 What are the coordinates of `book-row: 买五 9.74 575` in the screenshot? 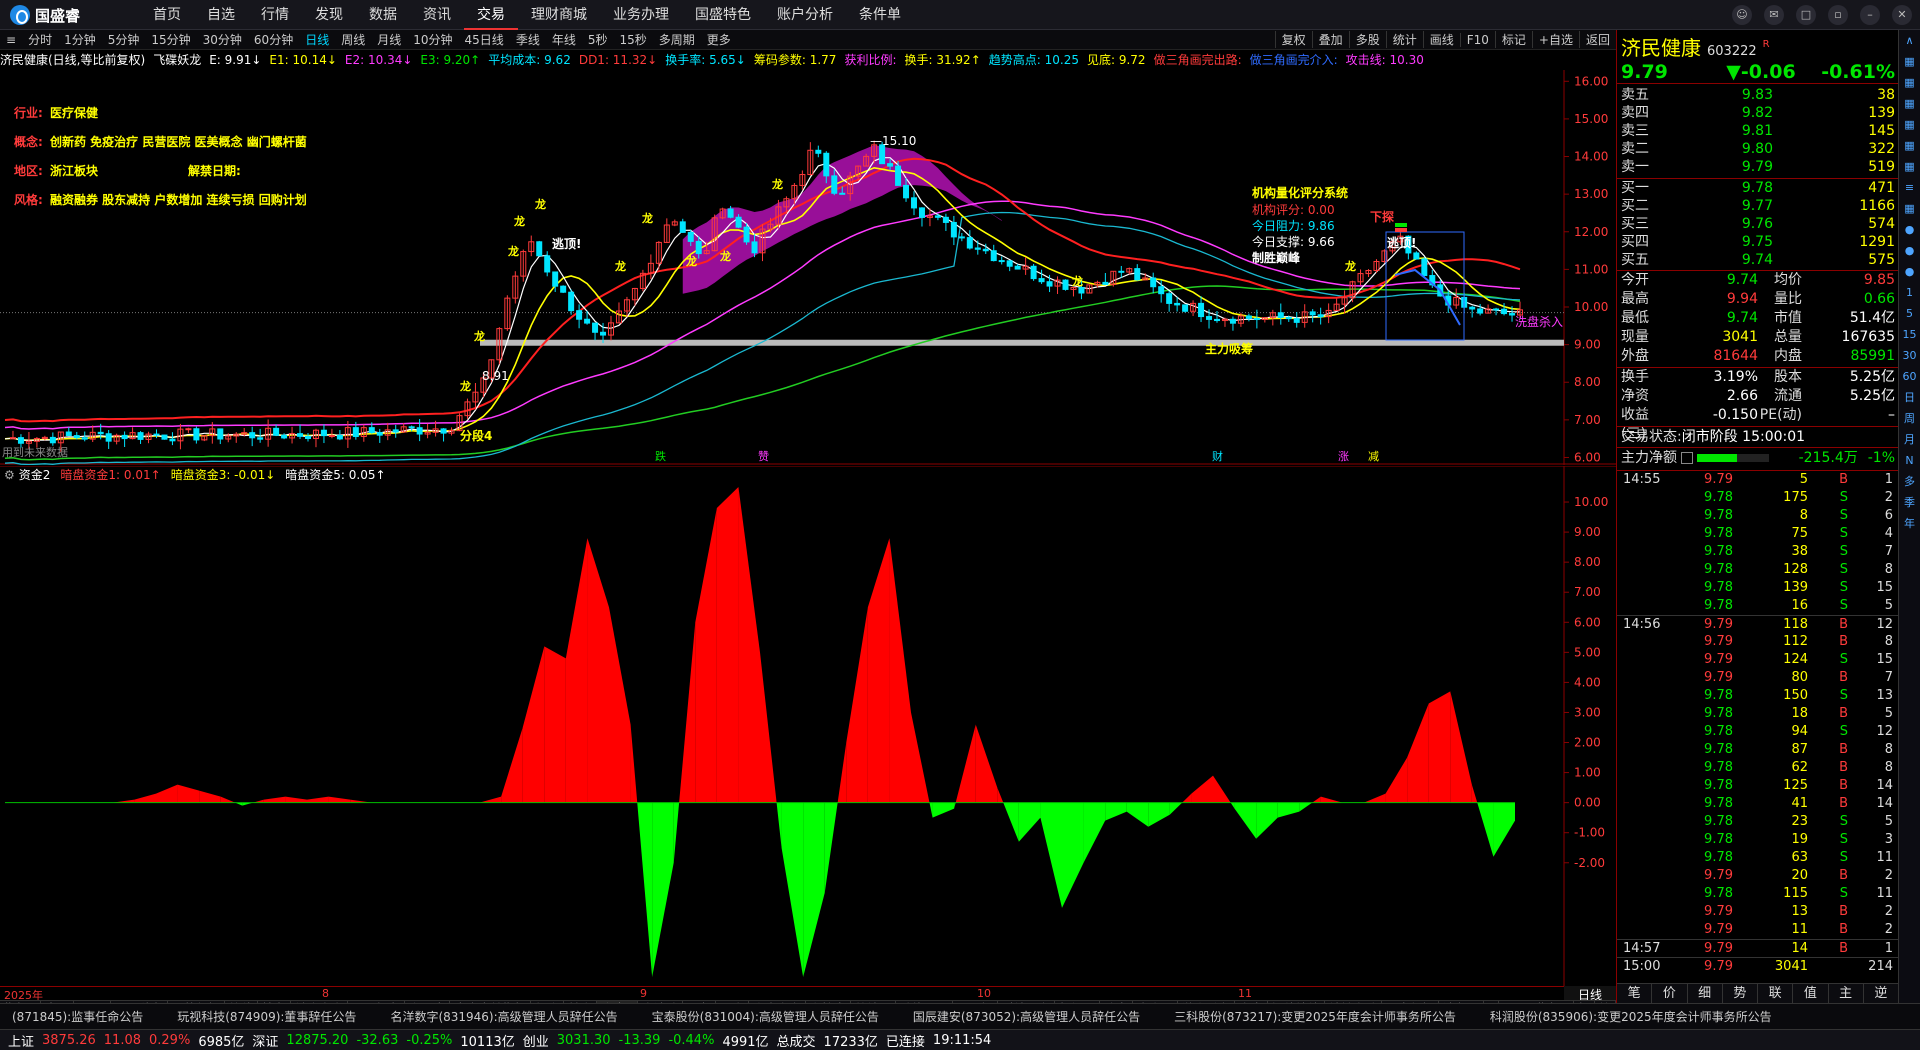 It's located at (1758, 260).